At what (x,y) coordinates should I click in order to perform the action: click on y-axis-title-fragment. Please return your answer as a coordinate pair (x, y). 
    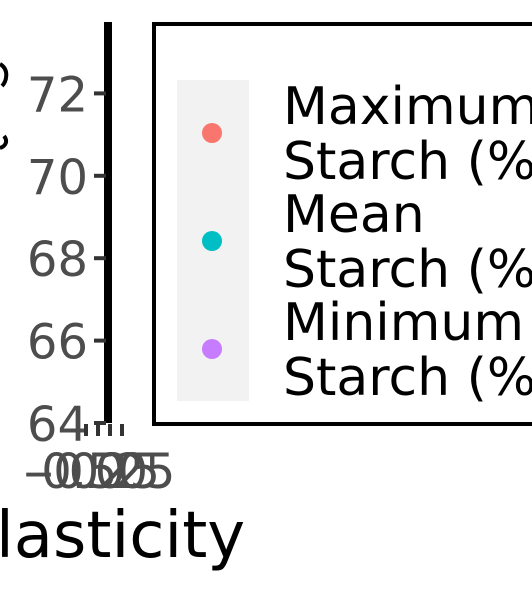
    Looking at the image, I should click on (4, 106).